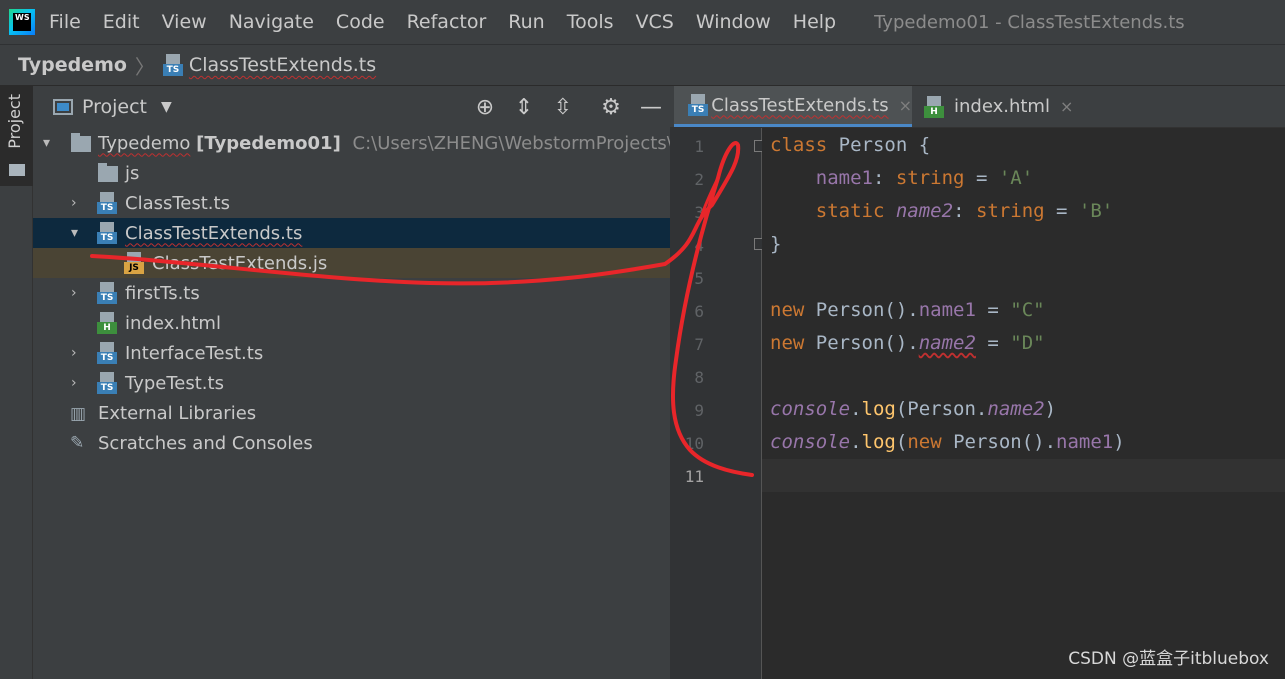 This screenshot has width=1285, height=679. What do you see at coordinates (651, 108) in the screenshot?
I see `minimize-icon: —` at bounding box center [651, 108].